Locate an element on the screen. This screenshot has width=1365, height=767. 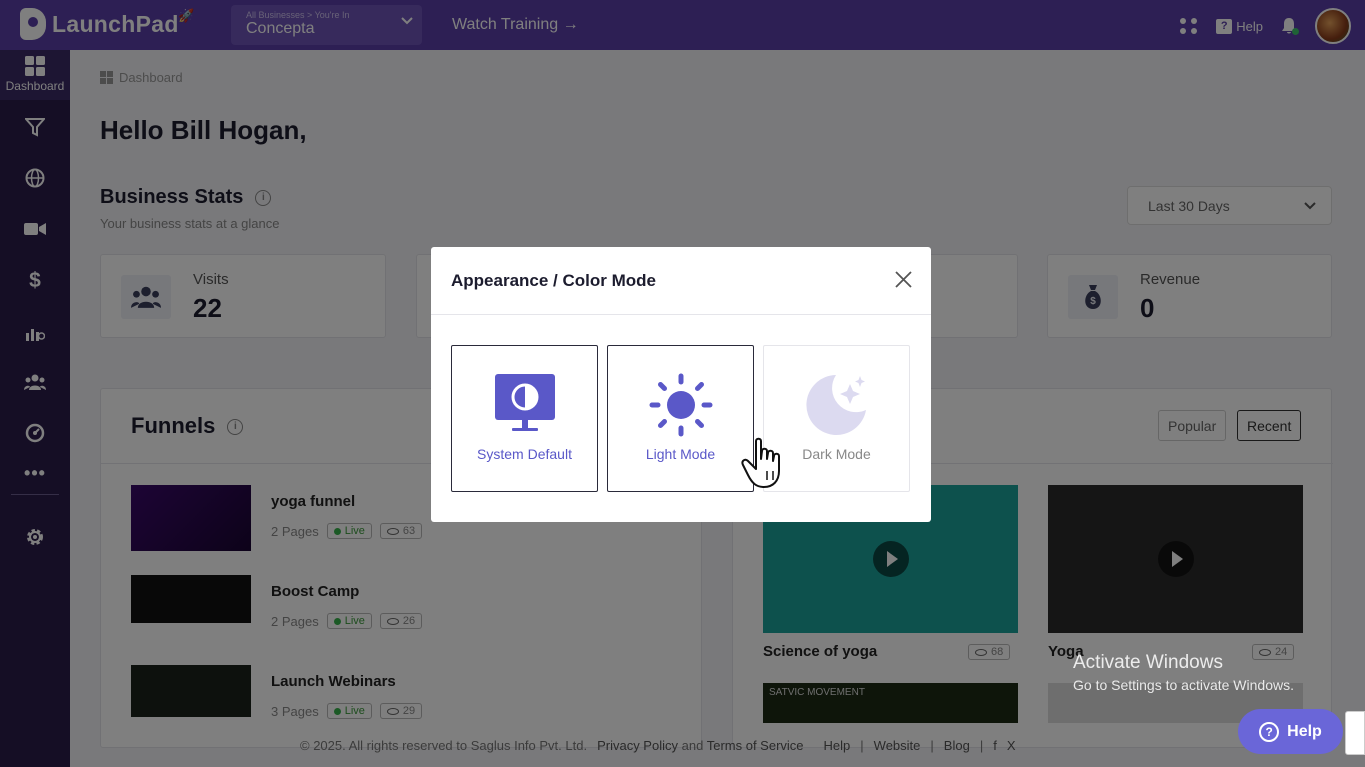
hand-cursor-icon is located at coordinates (760, 462).